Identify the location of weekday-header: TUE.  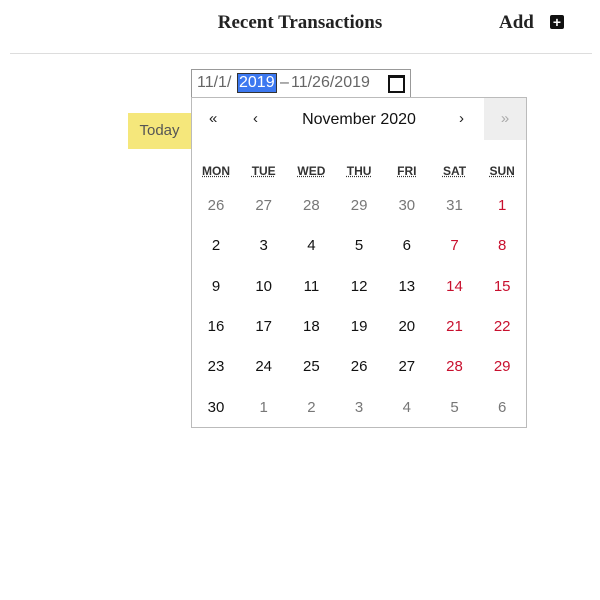
(264, 171).